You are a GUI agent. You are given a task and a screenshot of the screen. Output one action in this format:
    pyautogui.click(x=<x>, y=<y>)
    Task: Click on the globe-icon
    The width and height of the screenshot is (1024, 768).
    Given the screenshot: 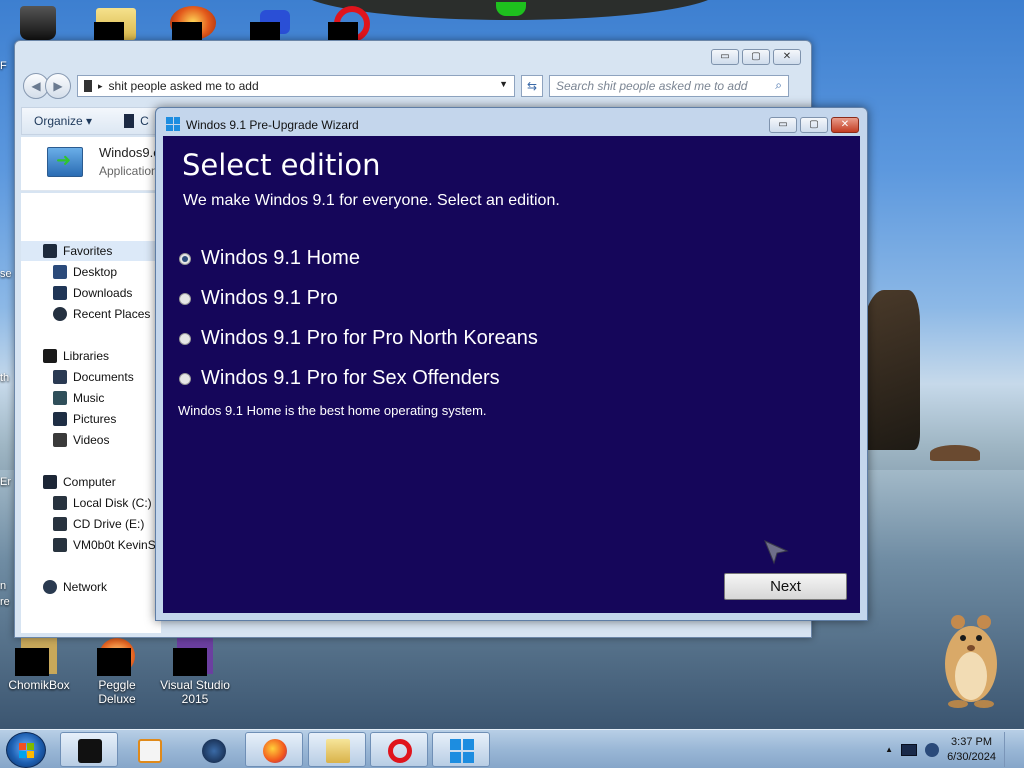 What is the action you would take?
    pyautogui.click(x=214, y=751)
    